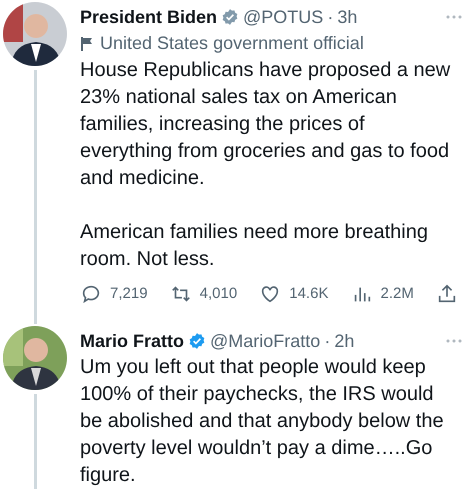  Describe the element at coordinates (219, 294) in the screenshot. I see `action-count: 4,010` at that location.